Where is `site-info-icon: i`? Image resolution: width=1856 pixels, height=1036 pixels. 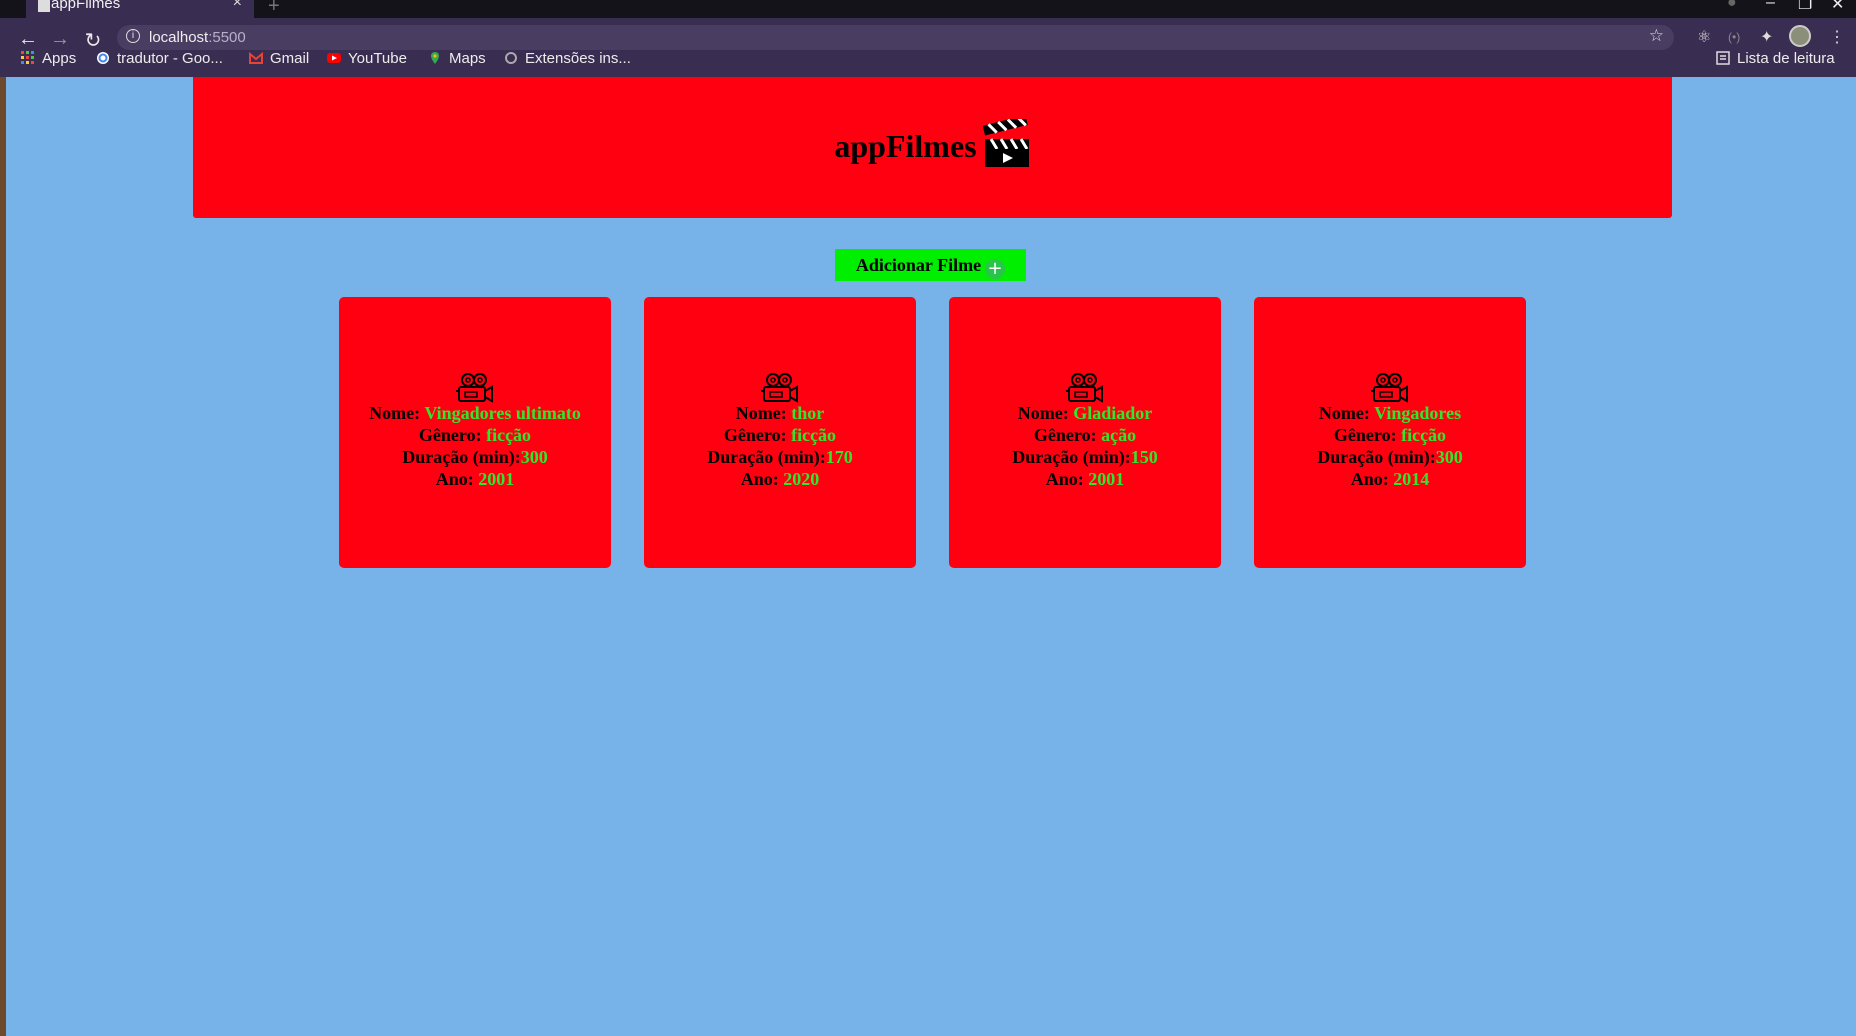
site-info-icon: i is located at coordinates (133, 36).